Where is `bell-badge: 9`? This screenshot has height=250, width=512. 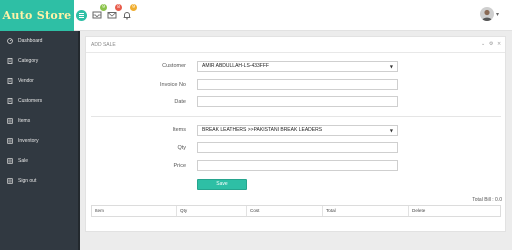
bell-badge: 9 is located at coordinates (133, 7).